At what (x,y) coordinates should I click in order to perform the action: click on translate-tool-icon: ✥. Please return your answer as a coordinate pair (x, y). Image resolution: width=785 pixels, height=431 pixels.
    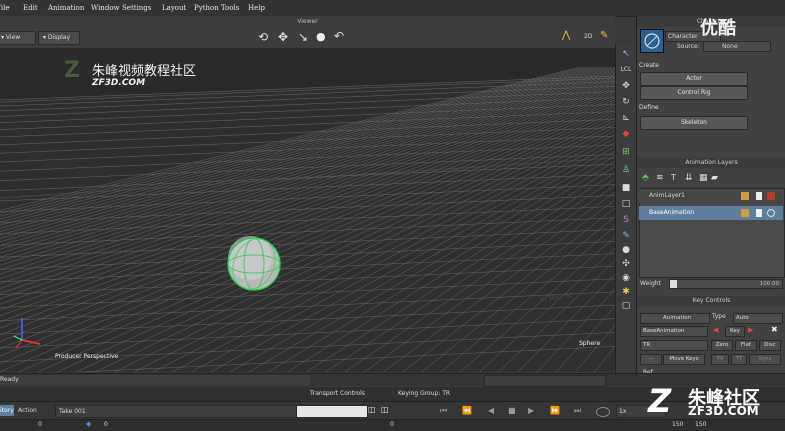
    Looking at the image, I should click on (626, 86).